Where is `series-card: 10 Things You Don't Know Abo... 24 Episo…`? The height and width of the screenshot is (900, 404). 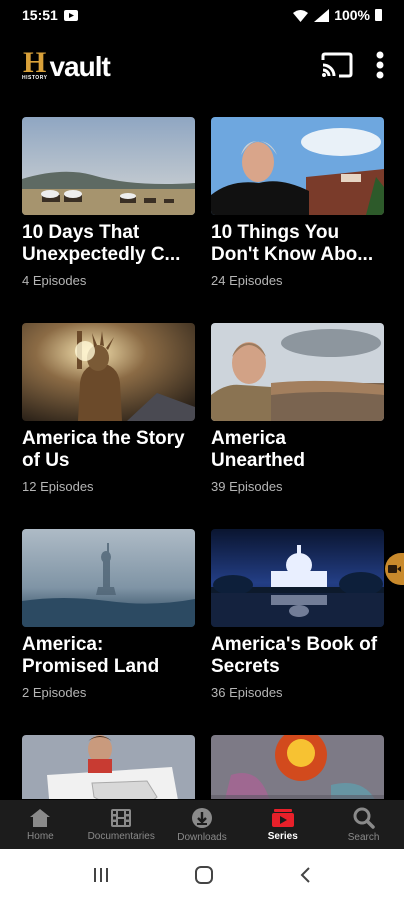
series-card: 10 Things You Don't Know Abo... 24 Episo… is located at coordinates (297, 202).